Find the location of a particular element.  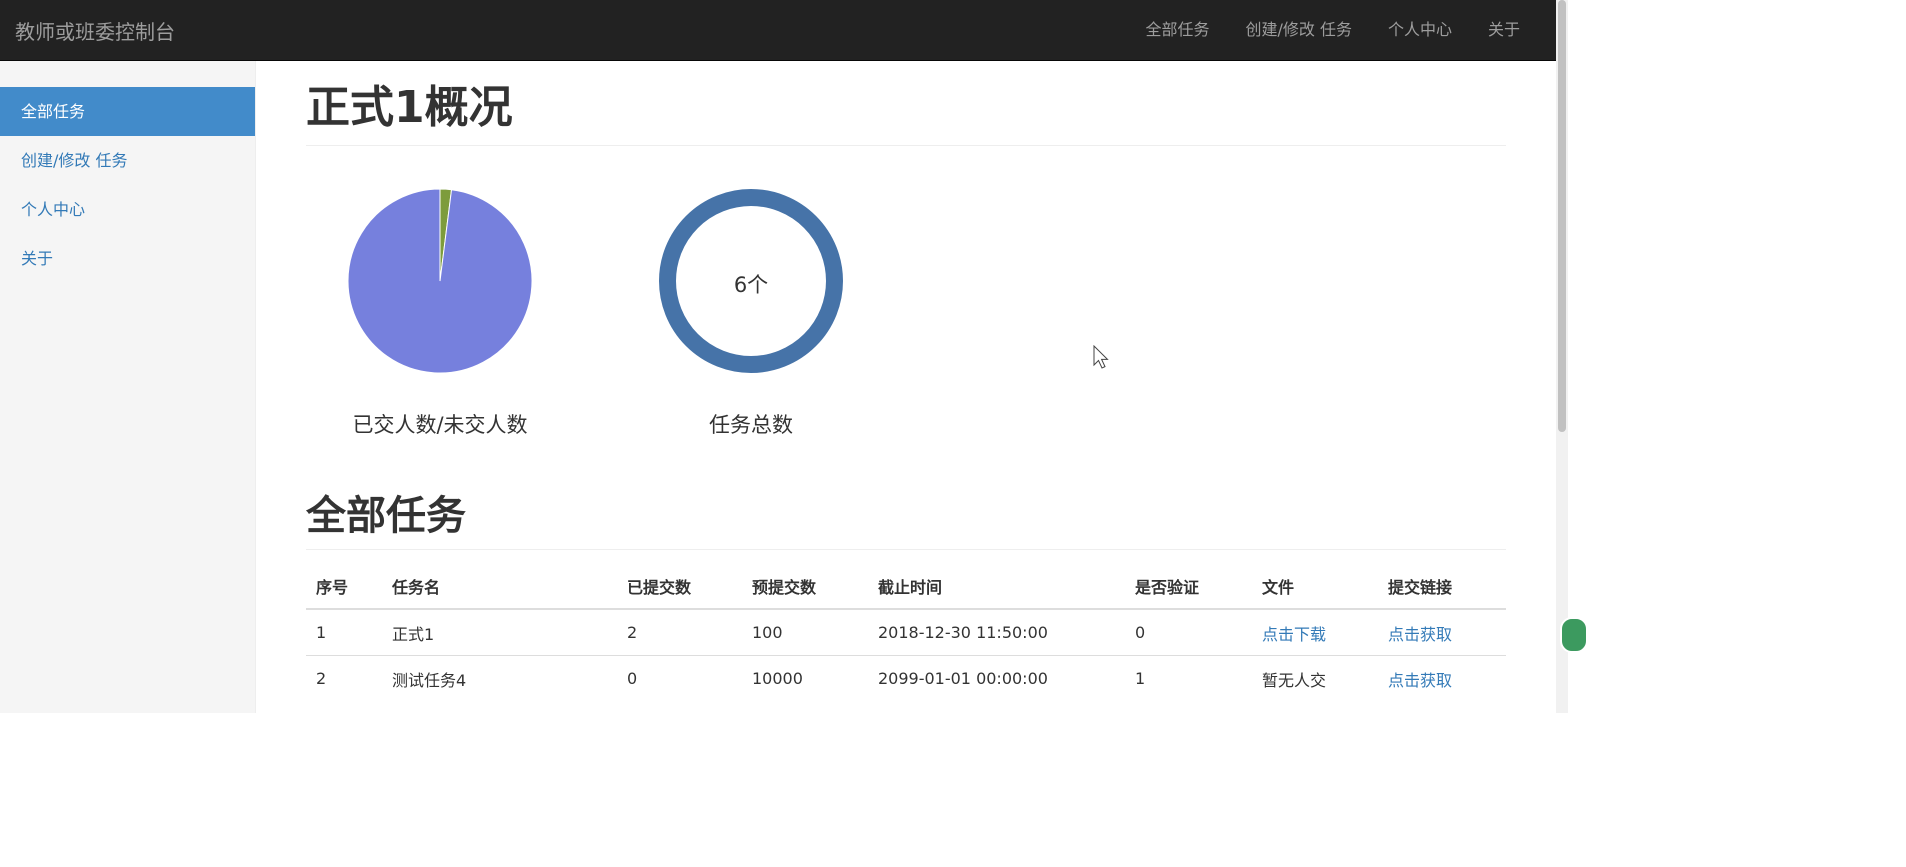

col-expected: 预提交数 is located at coordinates (805, 587).